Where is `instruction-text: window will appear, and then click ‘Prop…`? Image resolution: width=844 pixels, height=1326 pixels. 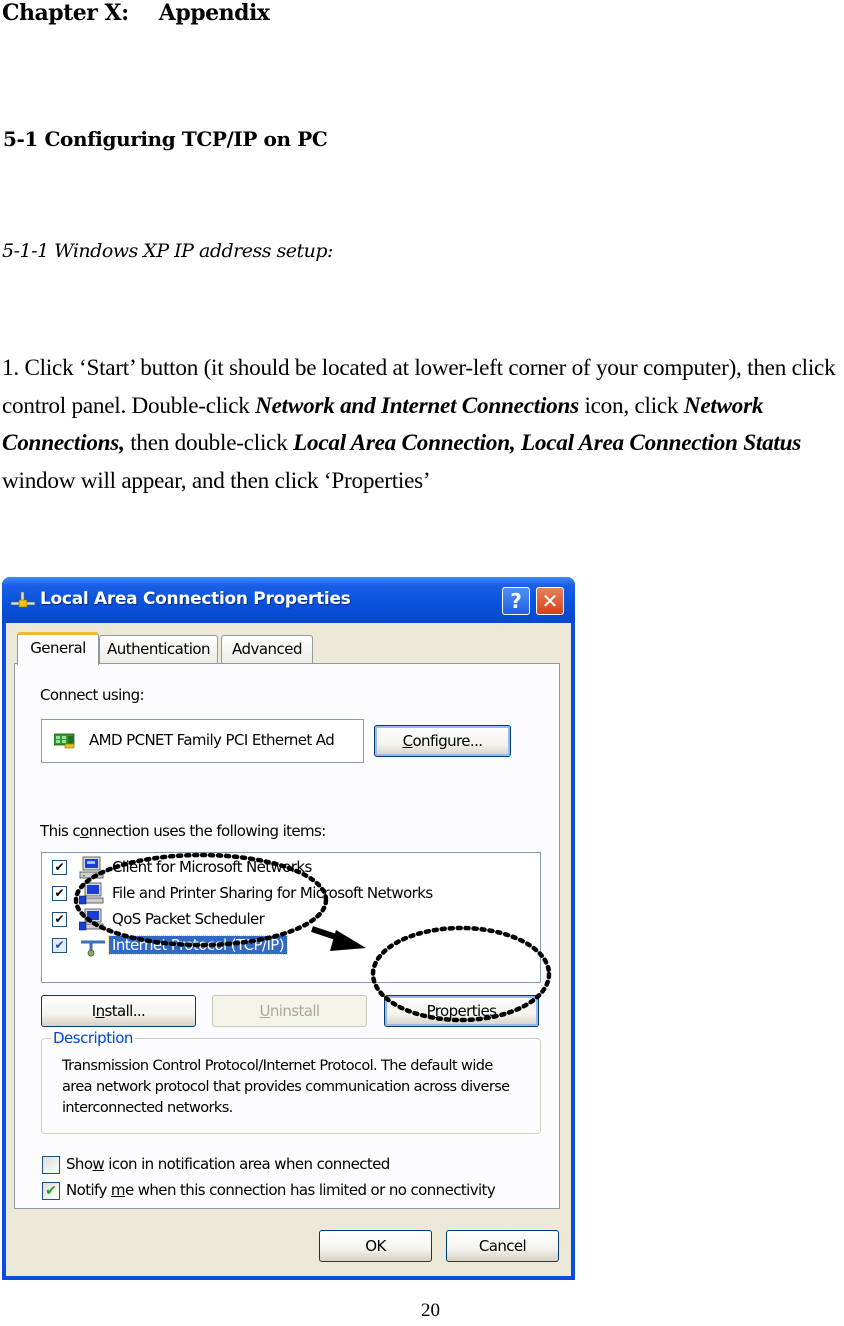
instruction-text: window will appear, and then click ‘Prop… is located at coordinates (216, 480).